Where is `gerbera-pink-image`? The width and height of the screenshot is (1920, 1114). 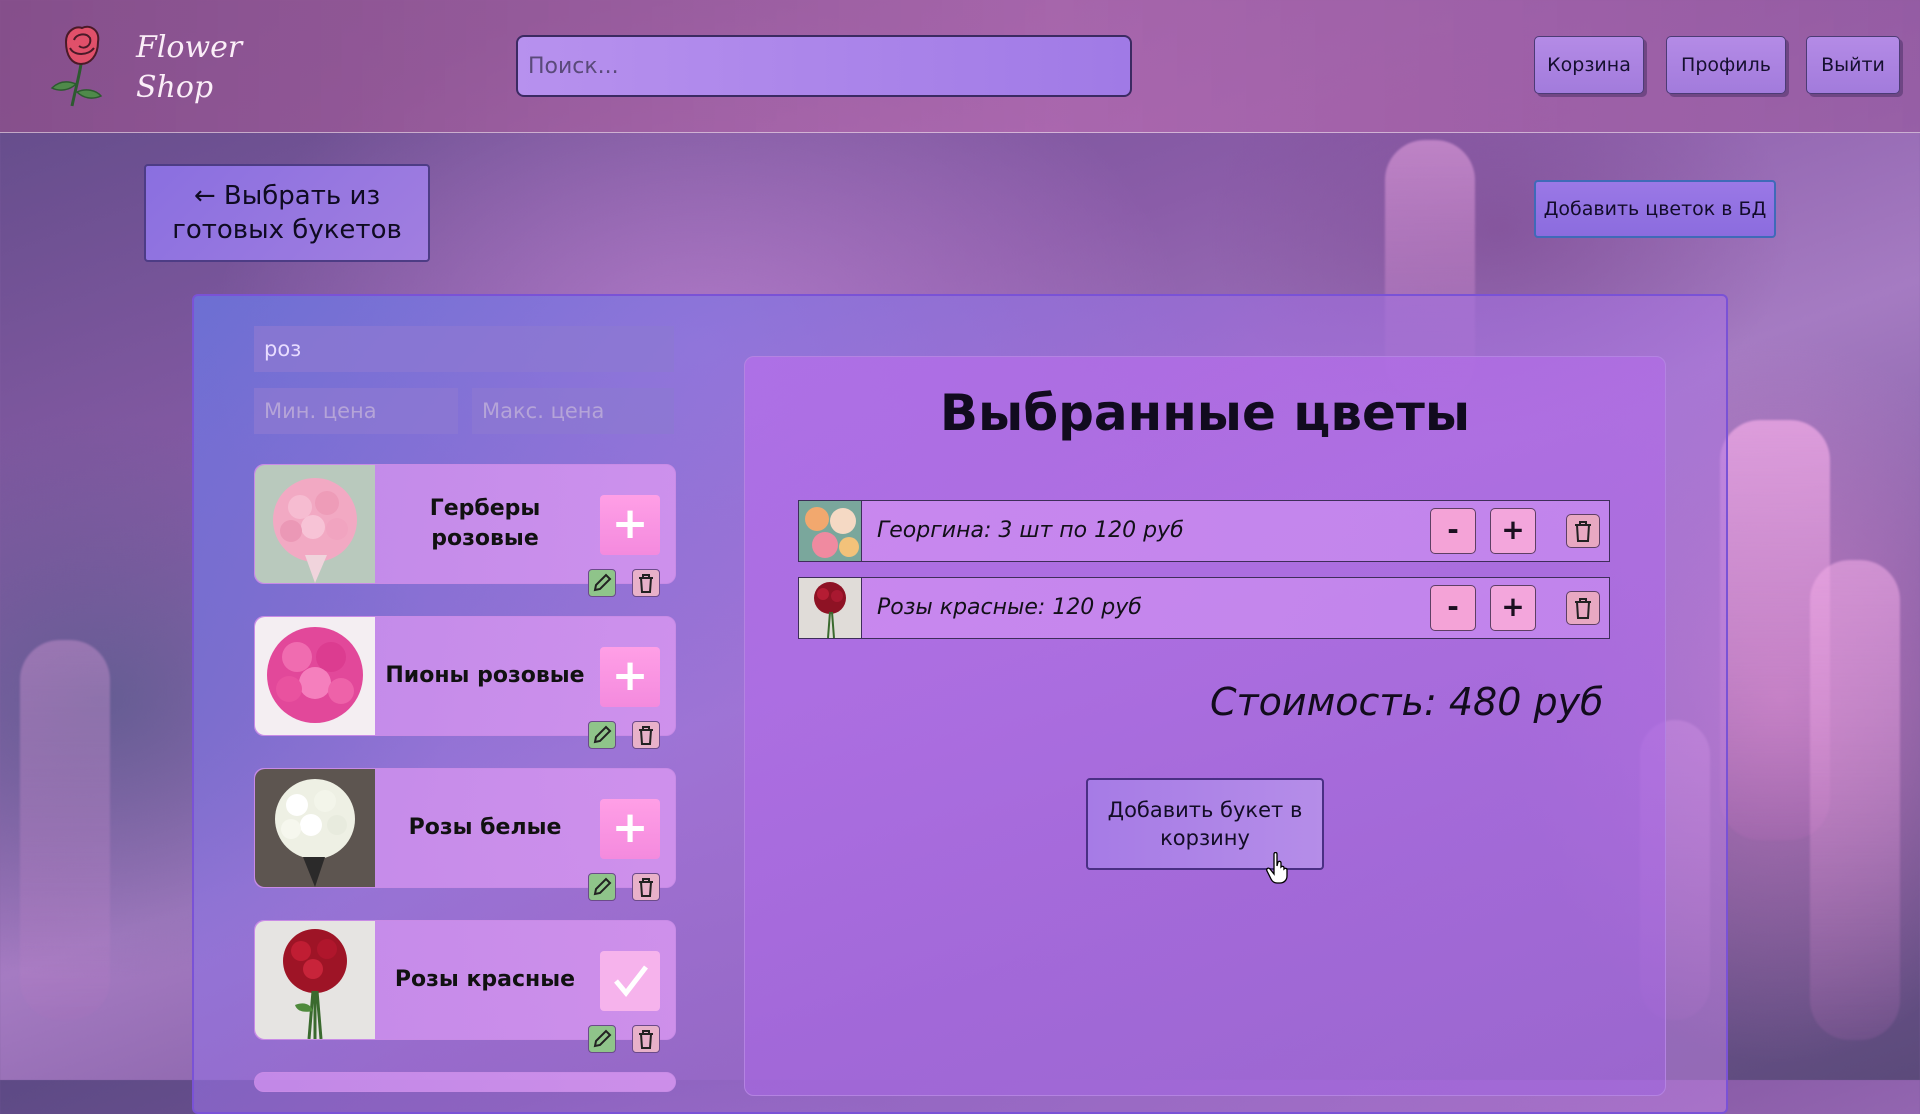
gerbera-pink-image is located at coordinates (315, 524).